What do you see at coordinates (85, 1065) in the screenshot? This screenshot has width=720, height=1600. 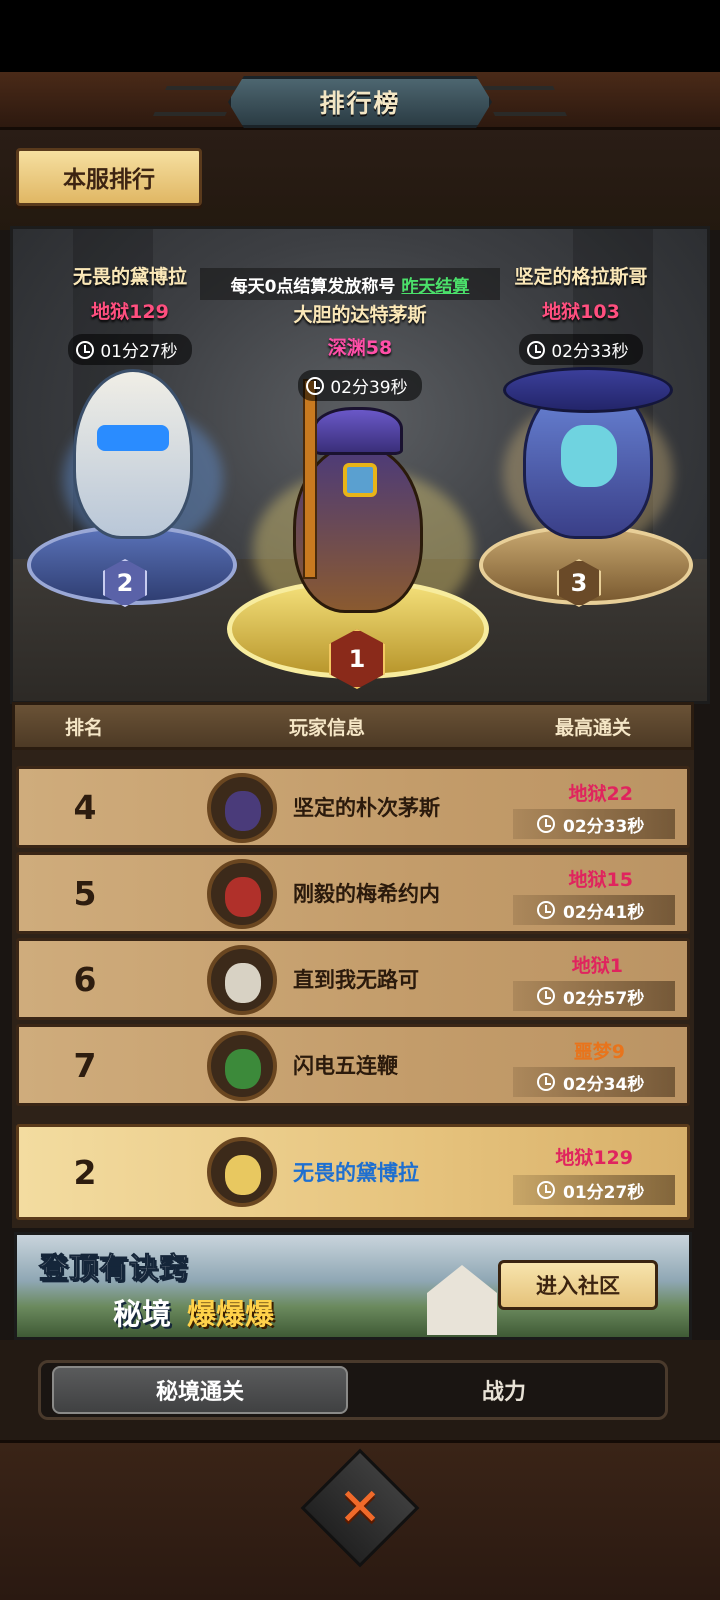 I see `row-rank: 7` at bounding box center [85, 1065].